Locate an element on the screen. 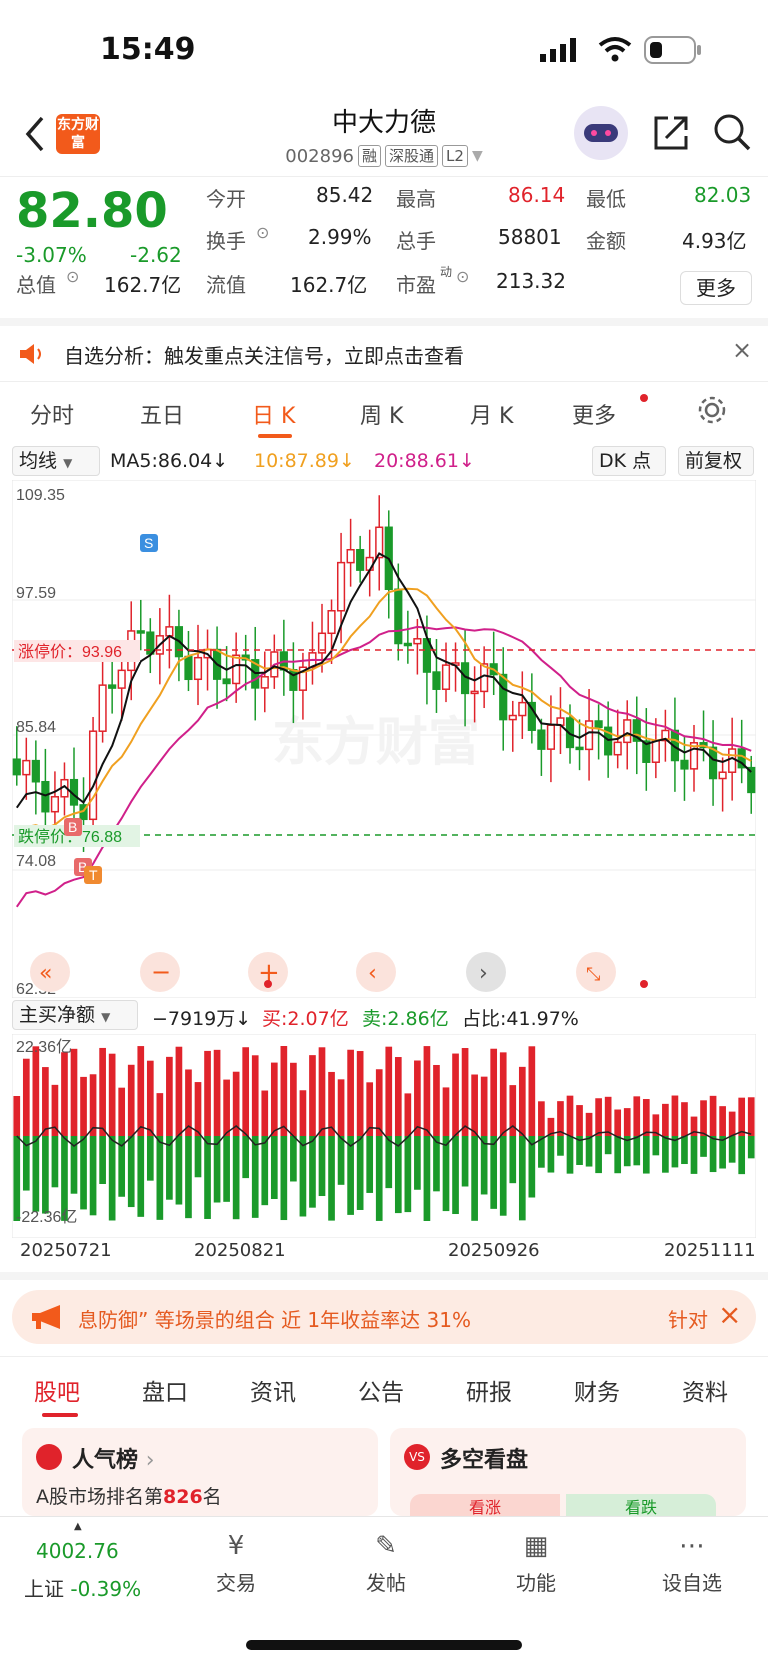  net-flow-chart: 22.36亿 -22.36亿 is located at coordinates (384, 1136).